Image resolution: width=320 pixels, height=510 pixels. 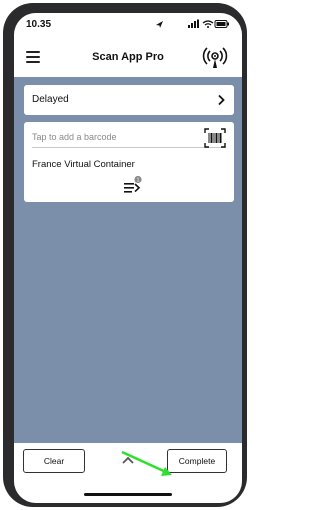 I want to click on status-time: 10.35, so click(x=39, y=24).